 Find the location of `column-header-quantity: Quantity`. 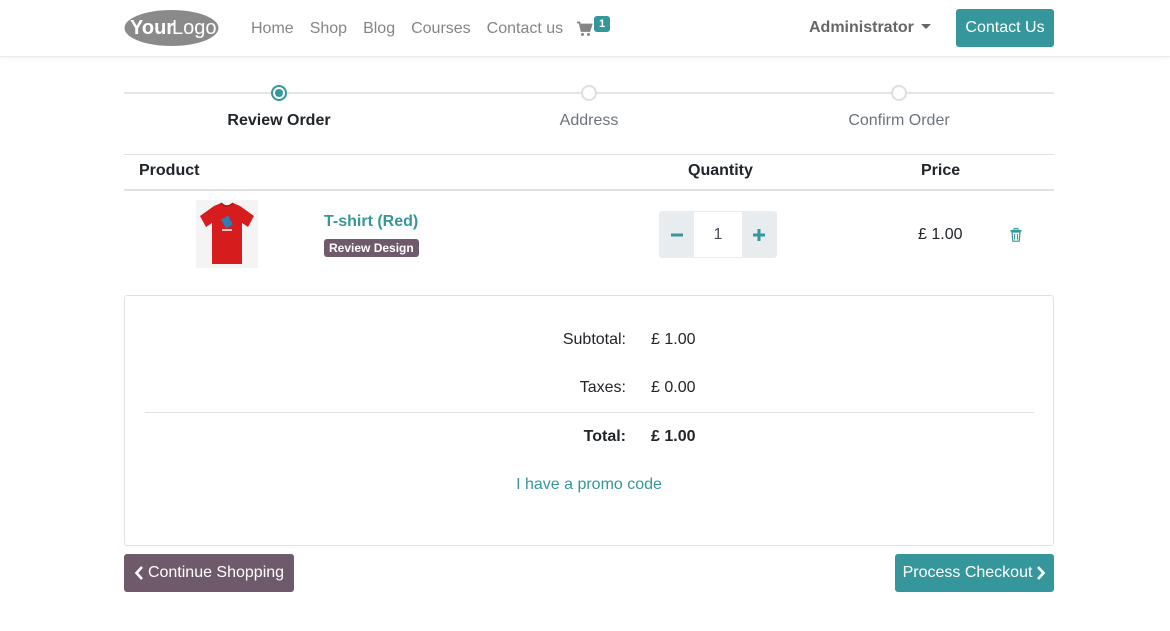

column-header-quantity: Quantity is located at coordinates (720, 170).